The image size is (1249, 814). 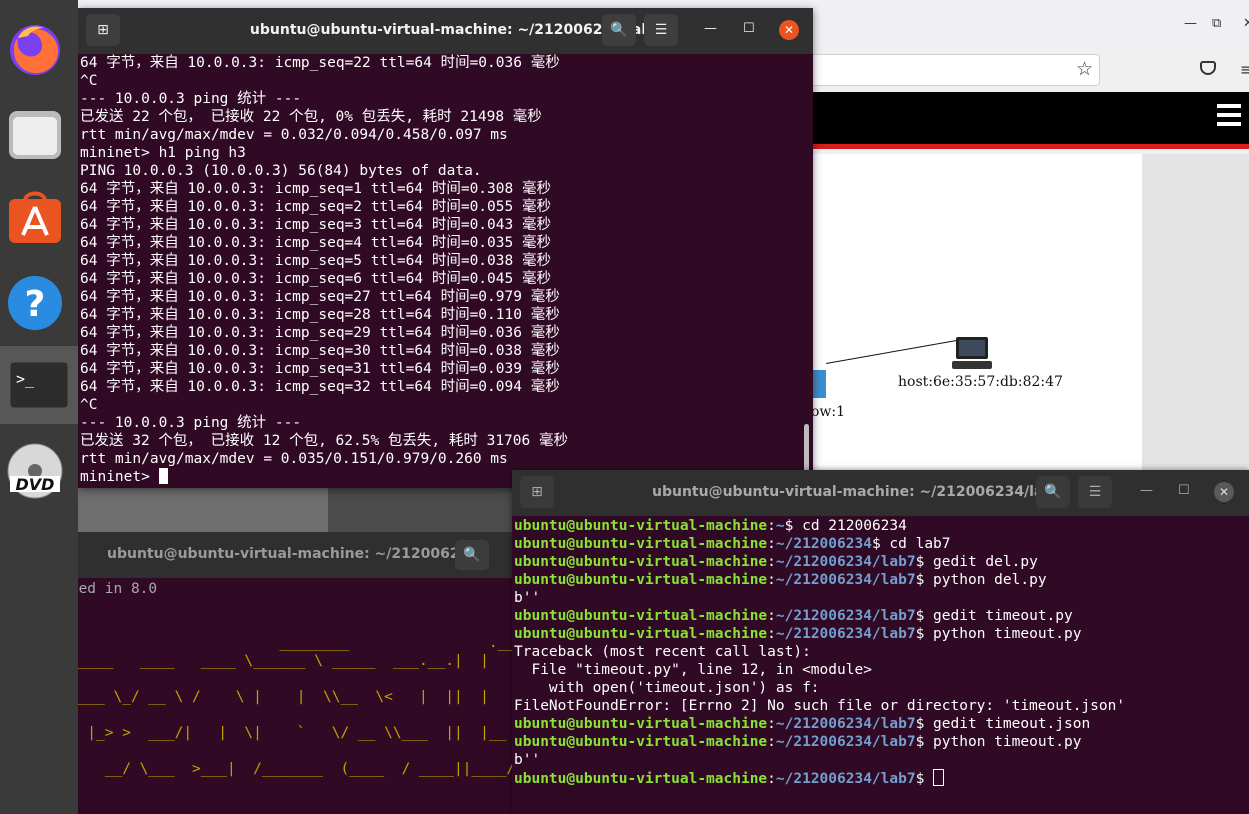 What do you see at coordinates (998, 616) in the screenshot?
I see `command-text: gedit timeout.py` at bounding box center [998, 616].